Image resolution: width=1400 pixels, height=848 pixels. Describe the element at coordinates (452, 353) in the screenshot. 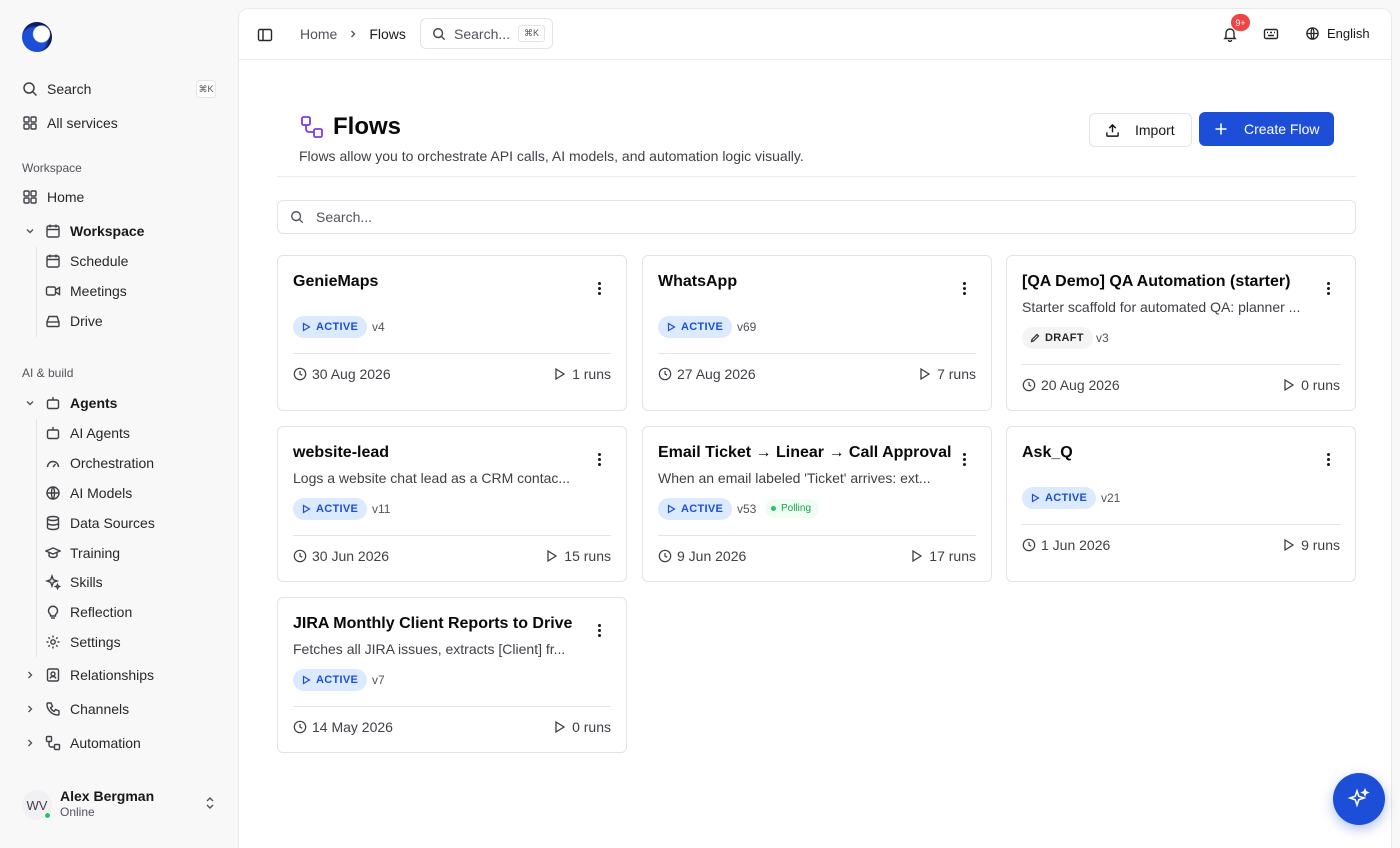

I see `card-divider` at that location.